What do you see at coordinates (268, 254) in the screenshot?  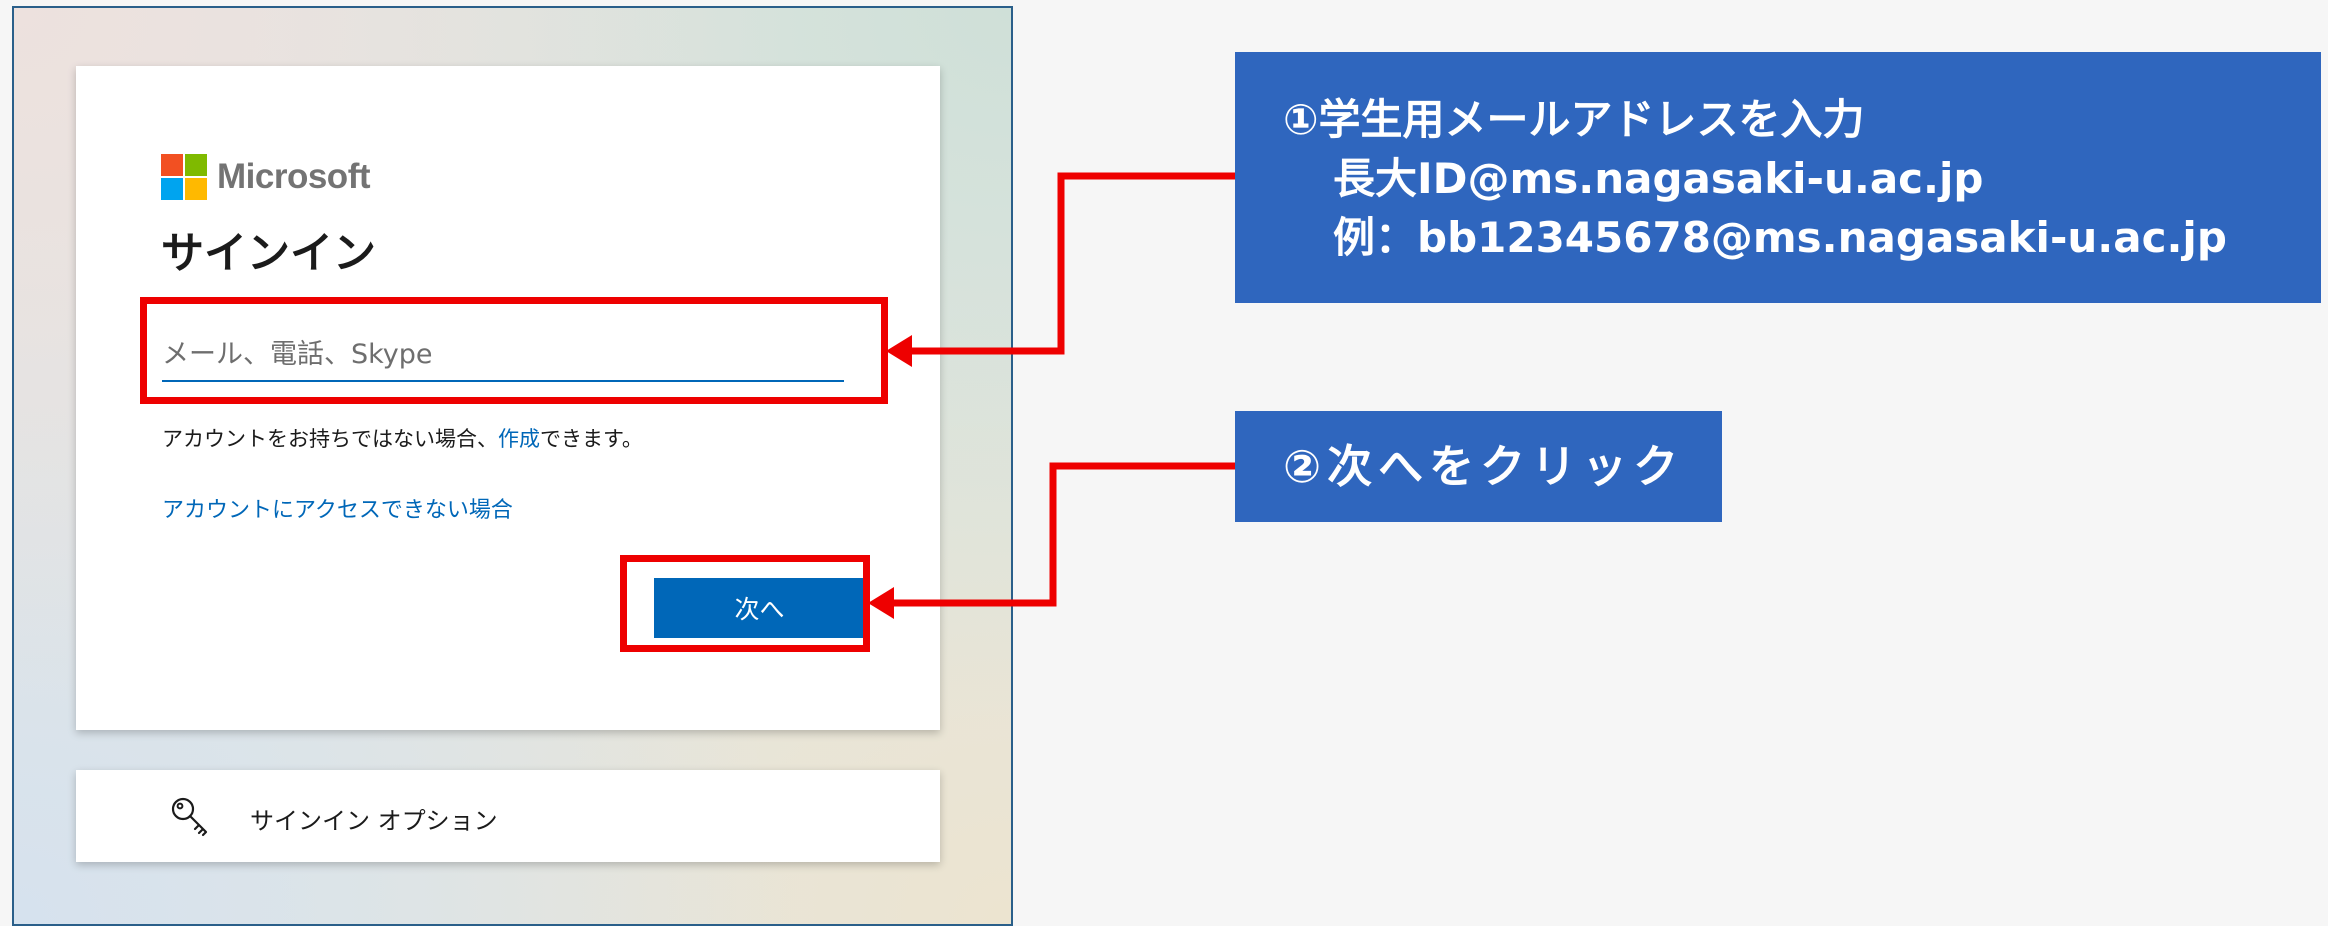 I see `page-title: サインイン` at bounding box center [268, 254].